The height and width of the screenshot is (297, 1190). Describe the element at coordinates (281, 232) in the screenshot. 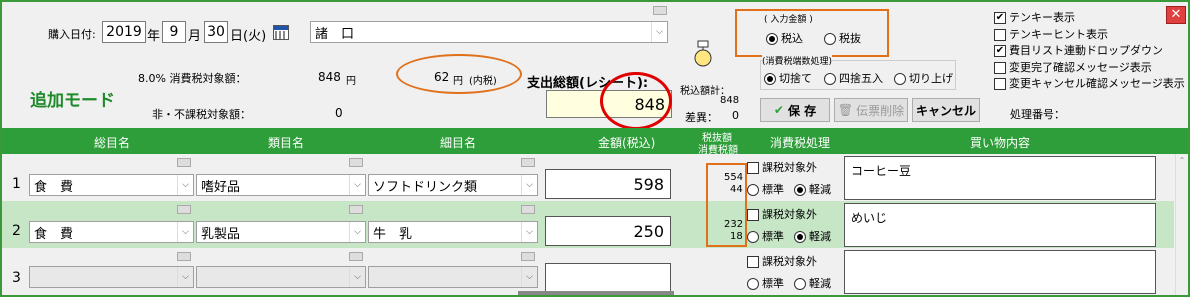

I see `subcategory-select: 乳製品 ⌵` at that location.